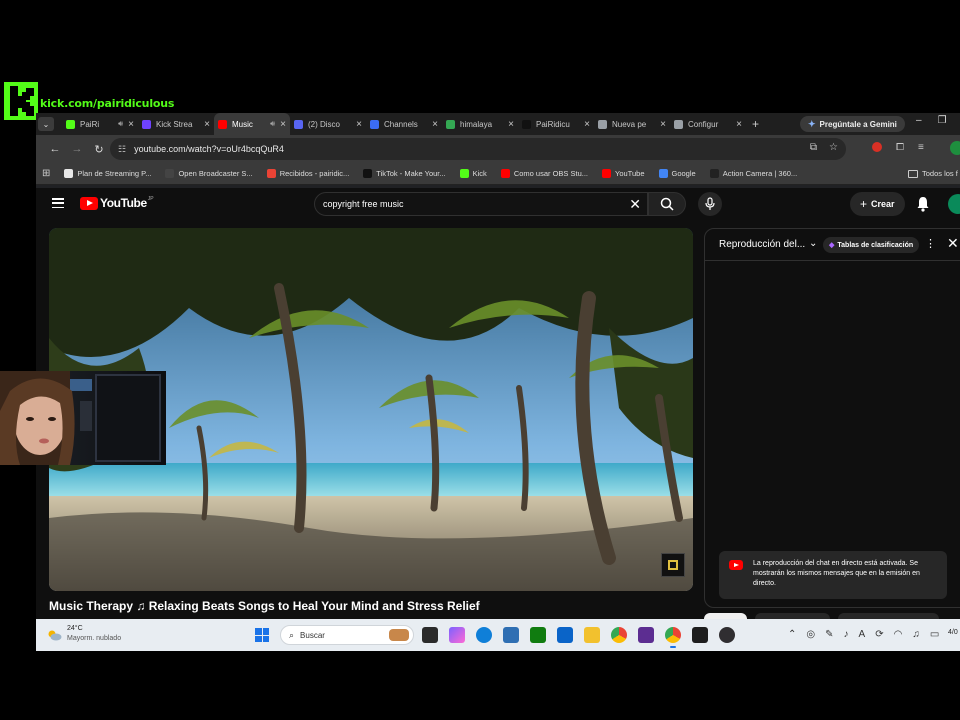 This screenshot has height=720, width=960. What do you see at coordinates (592, 635) in the screenshot?
I see `file-explorer-icon` at bounding box center [592, 635].